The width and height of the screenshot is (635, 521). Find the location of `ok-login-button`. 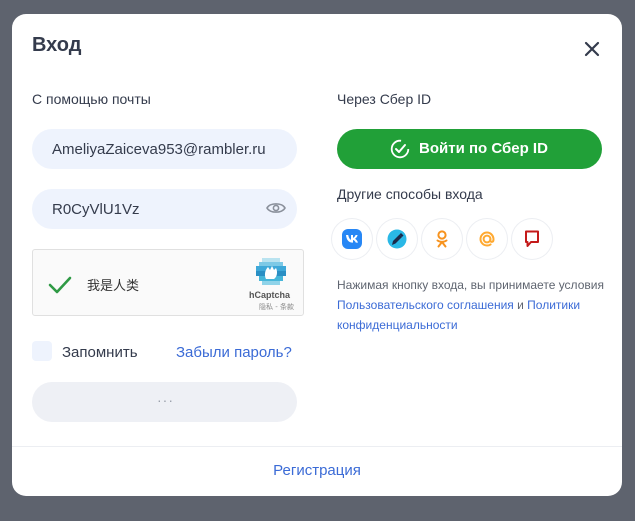

ok-login-button is located at coordinates (442, 239).